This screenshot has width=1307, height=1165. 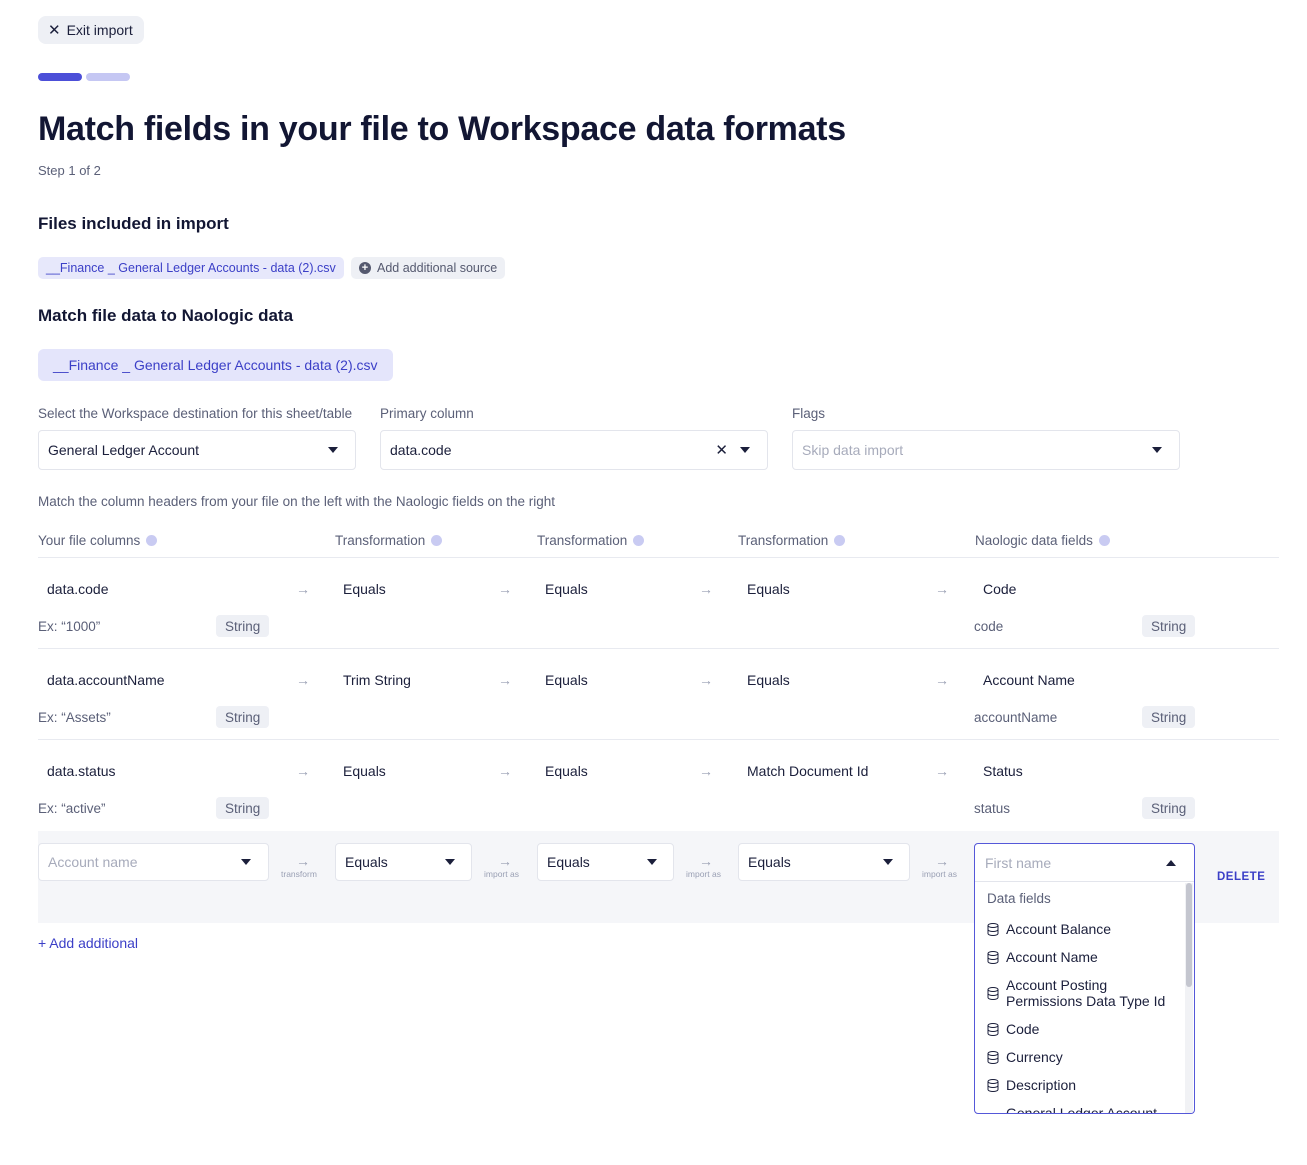 I want to click on dropdown-option: Account Balance, so click(x=1084, y=929).